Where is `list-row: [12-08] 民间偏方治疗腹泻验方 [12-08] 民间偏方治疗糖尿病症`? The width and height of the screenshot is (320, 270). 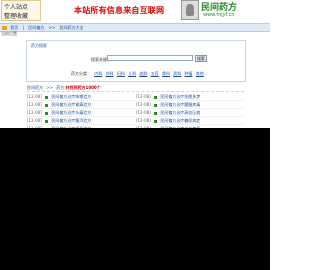
list-row: [12-08] 民间偏方治疗腹泻验方 [12-08] 民间偏方治疗糖尿病症 is located at coordinates (135, 121).